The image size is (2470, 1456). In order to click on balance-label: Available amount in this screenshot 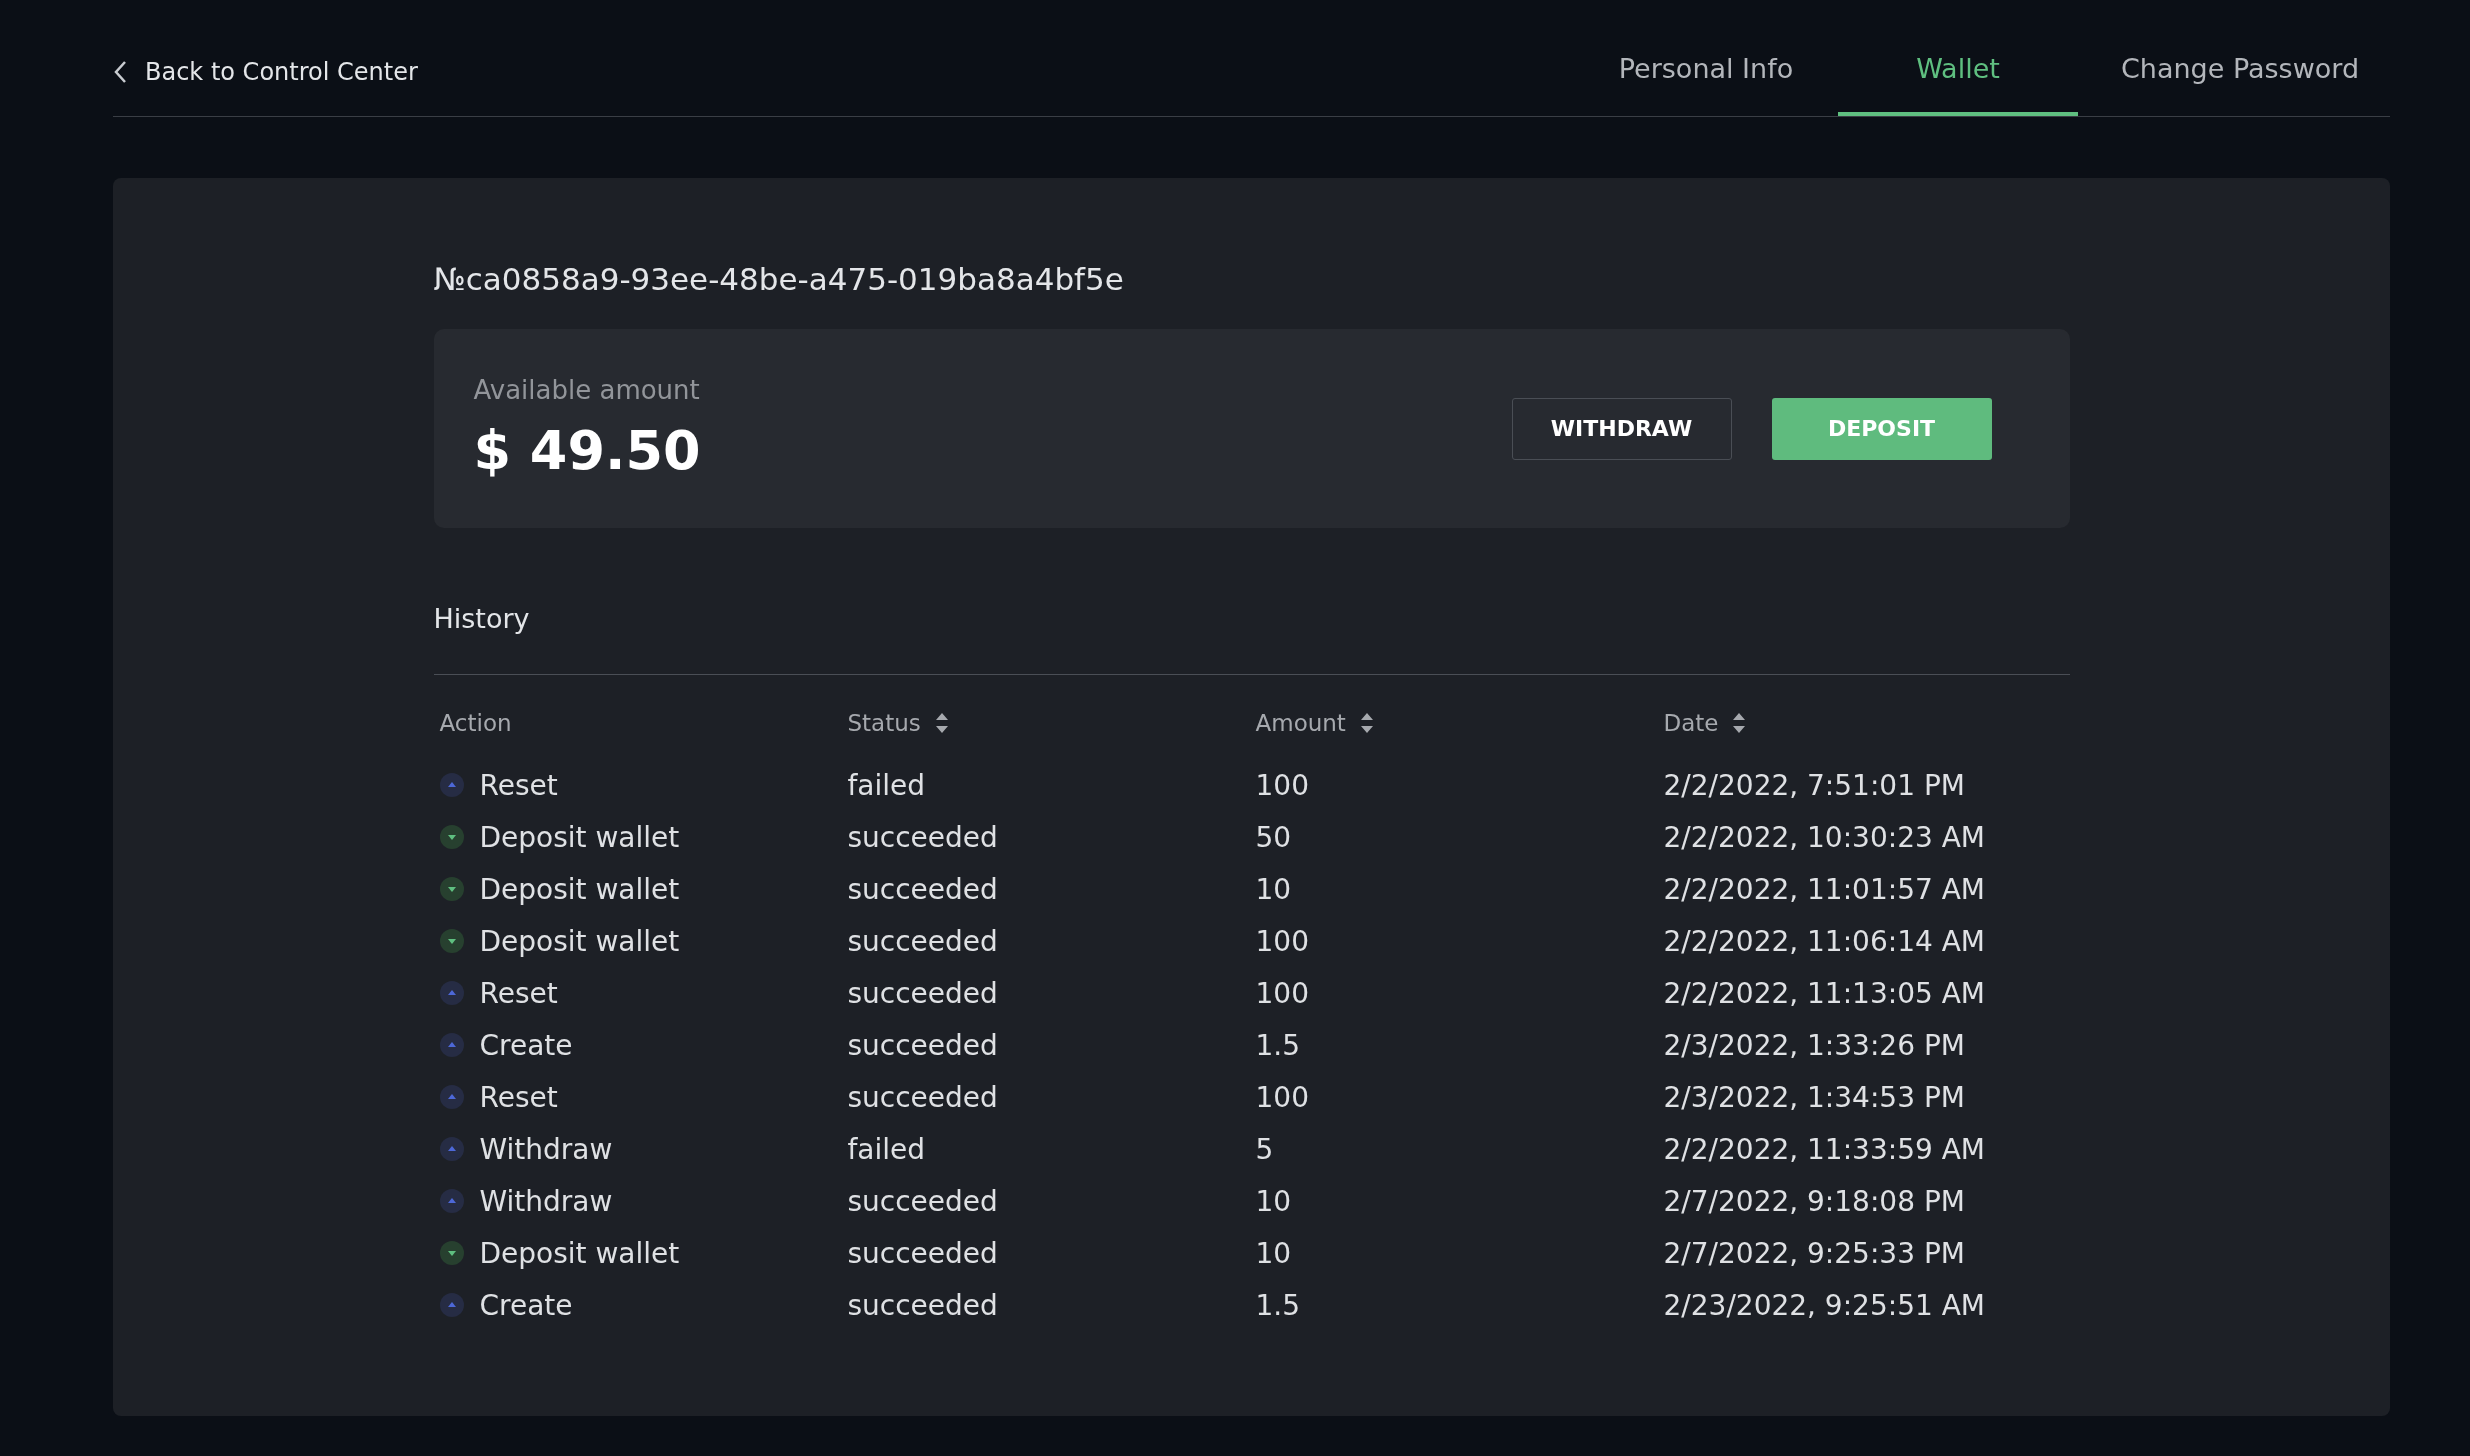, I will do `click(587, 390)`.